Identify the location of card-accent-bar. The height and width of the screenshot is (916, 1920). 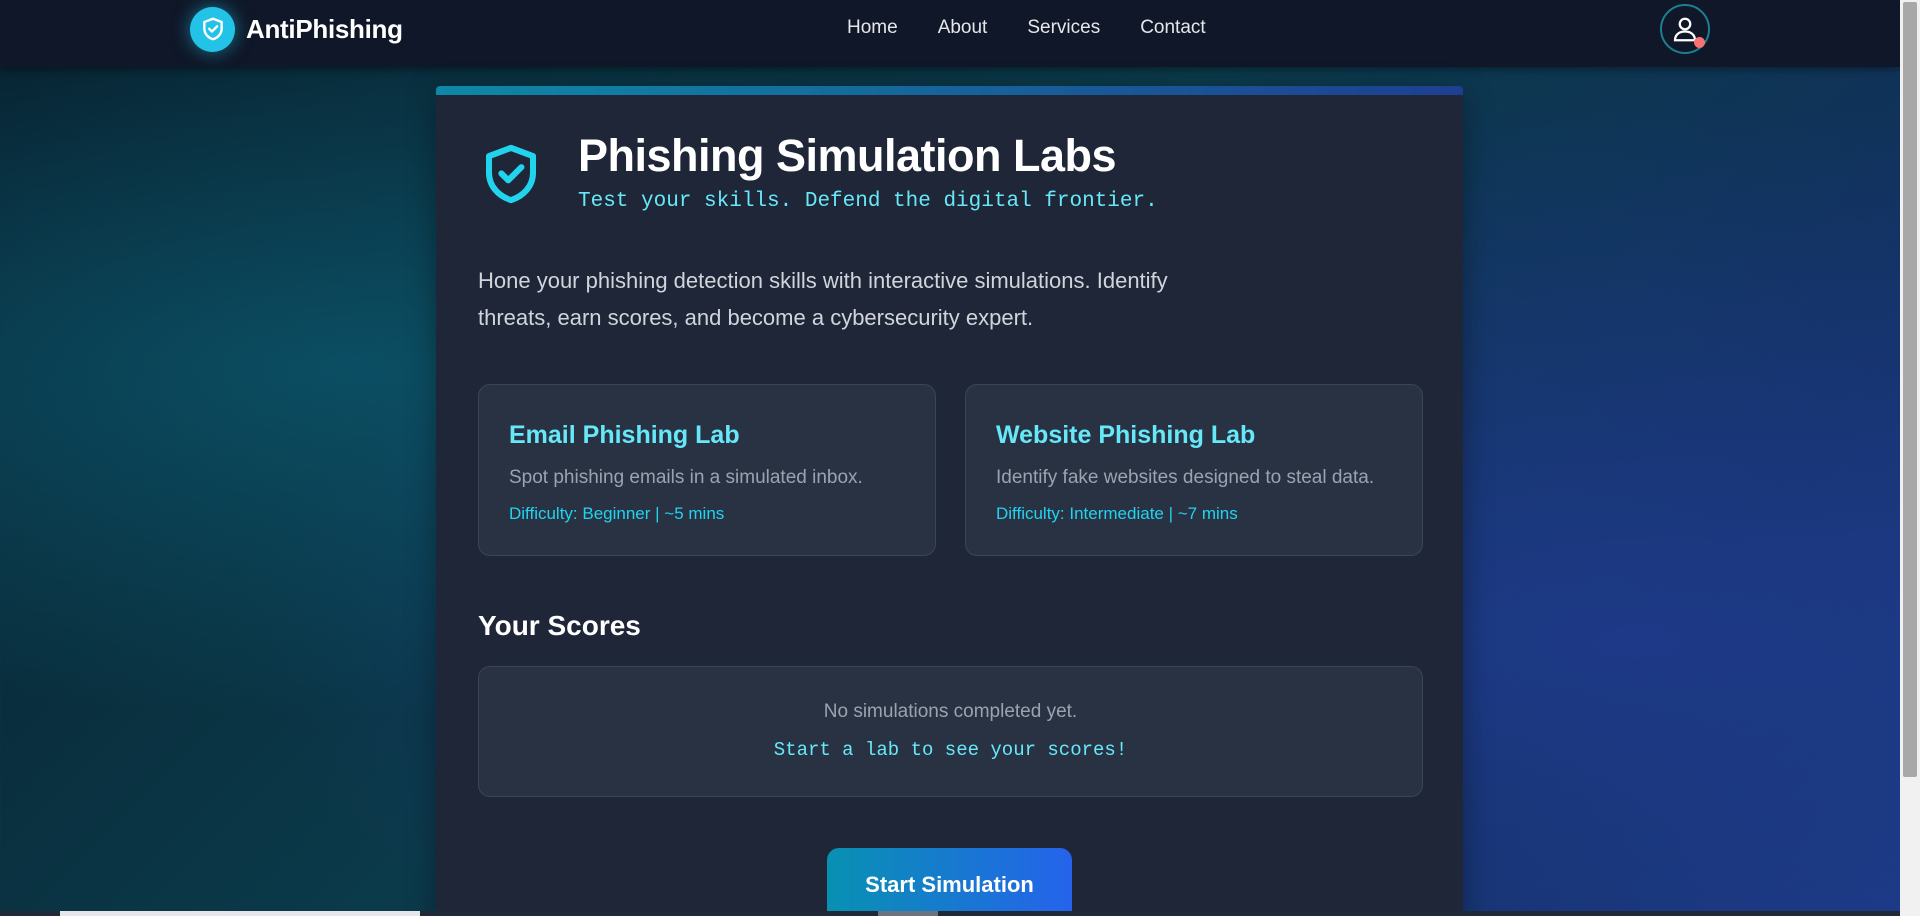
(949, 90).